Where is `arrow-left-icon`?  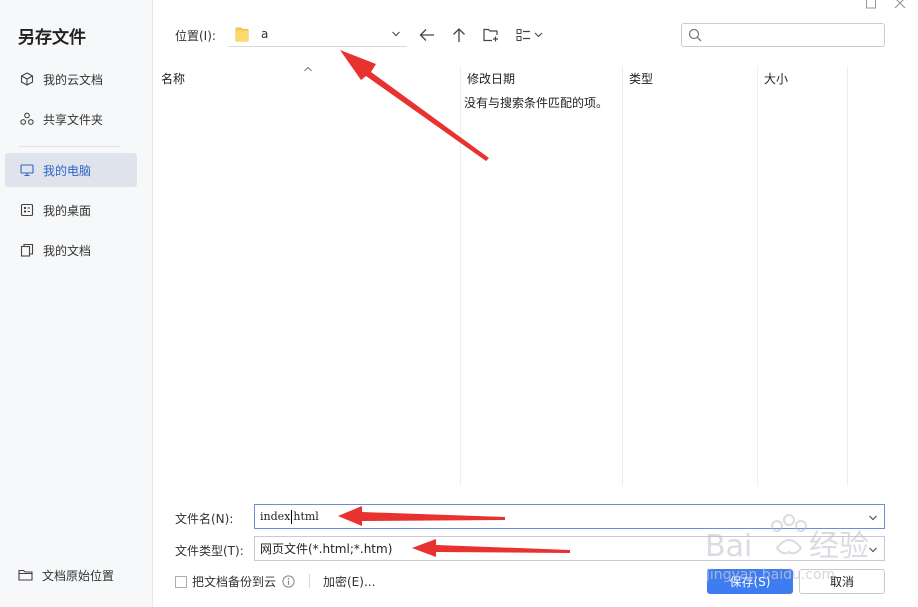 arrow-left-icon is located at coordinates (426, 35).